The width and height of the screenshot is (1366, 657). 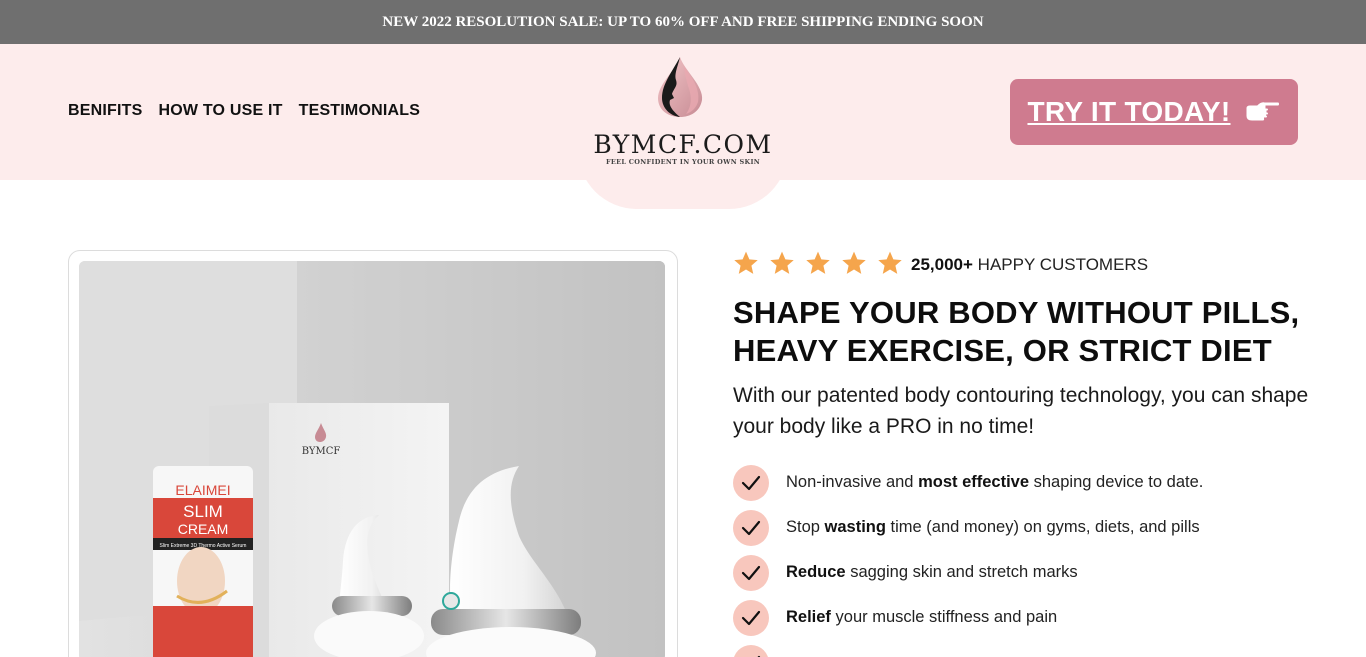 What do you see at coordinates (202, 490) in the screenshot?
I see `tube-brand: ELAIMEI` at bounding box center [202, 490].